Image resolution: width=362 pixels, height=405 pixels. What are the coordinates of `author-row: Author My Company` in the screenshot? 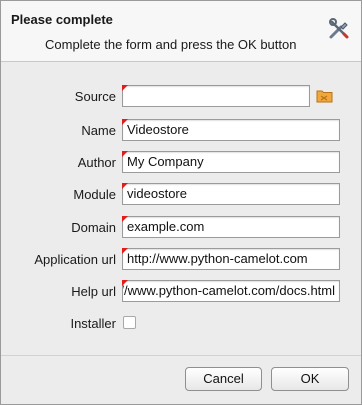 It's located at (181, 163).